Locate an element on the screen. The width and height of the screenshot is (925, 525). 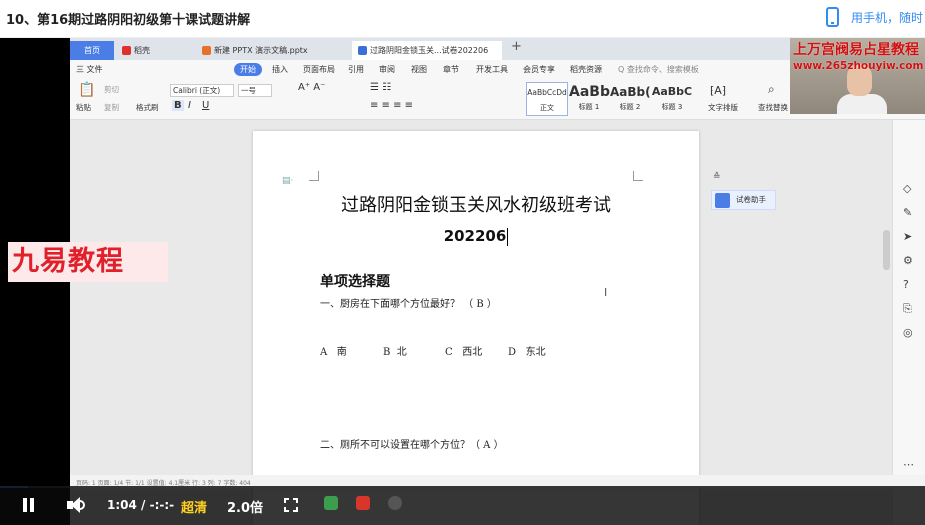
menu-file: 三 文件 is located at coordinates (89, 69).